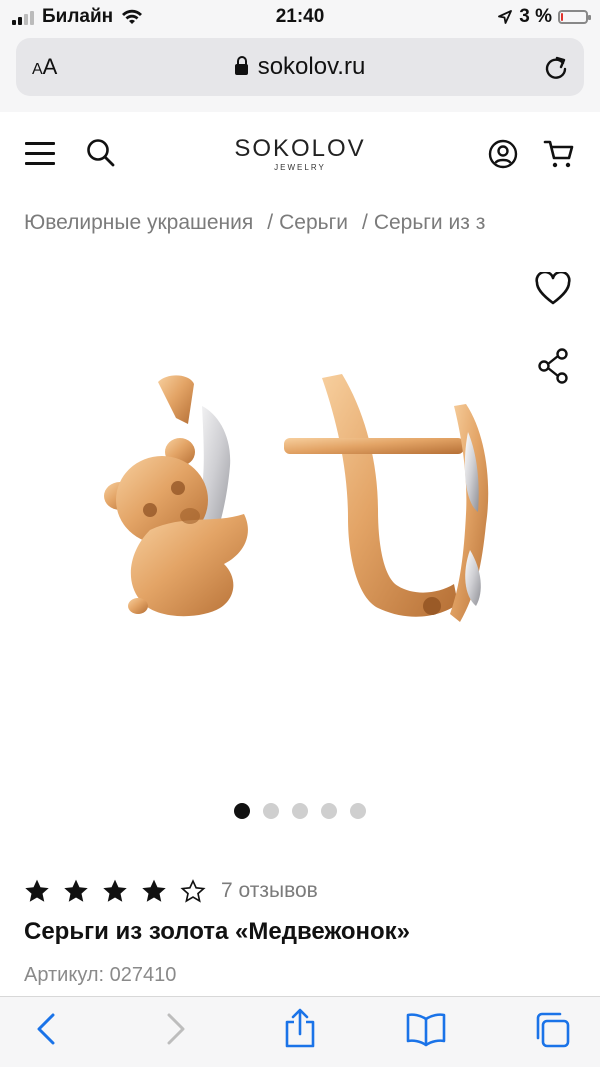 Image resolution: width=600 pixels, height=1067 pixels. Describe the element at coordinates (552, 1030) in the screenshot. I see `tabs-icon` at that location.